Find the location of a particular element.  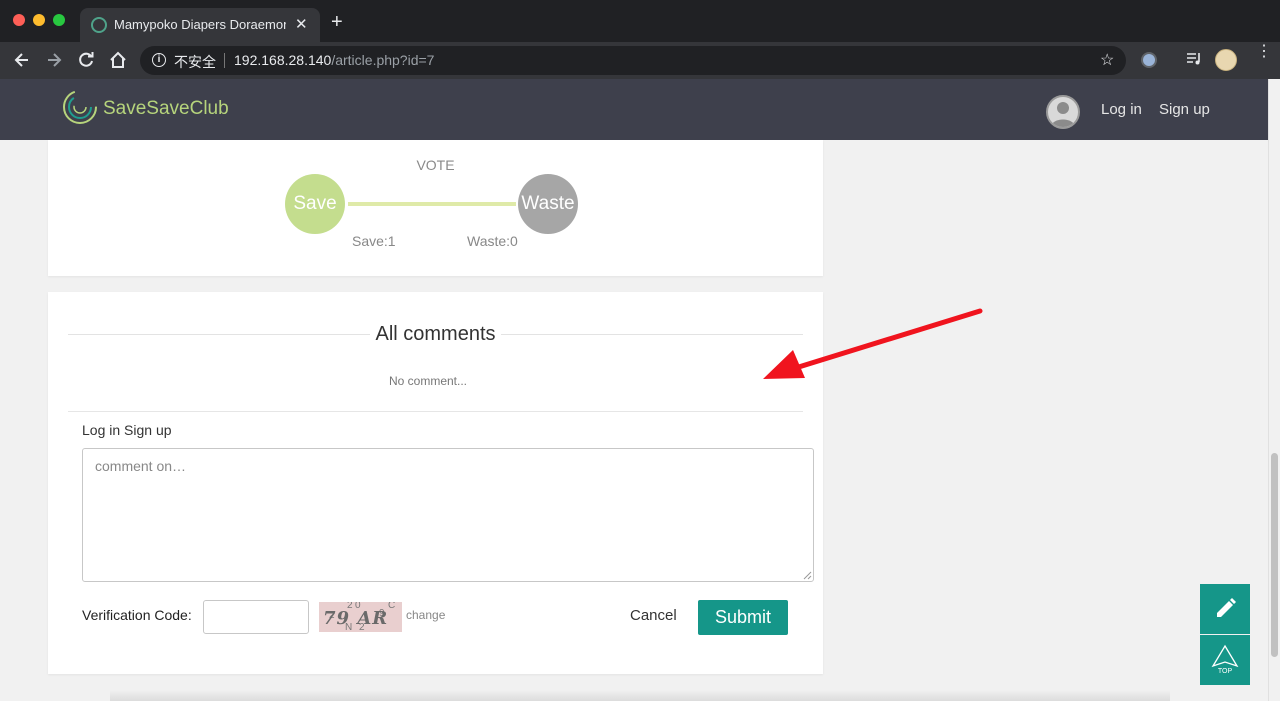

signup-link: Sign up is located at coordinates (1184, 109).